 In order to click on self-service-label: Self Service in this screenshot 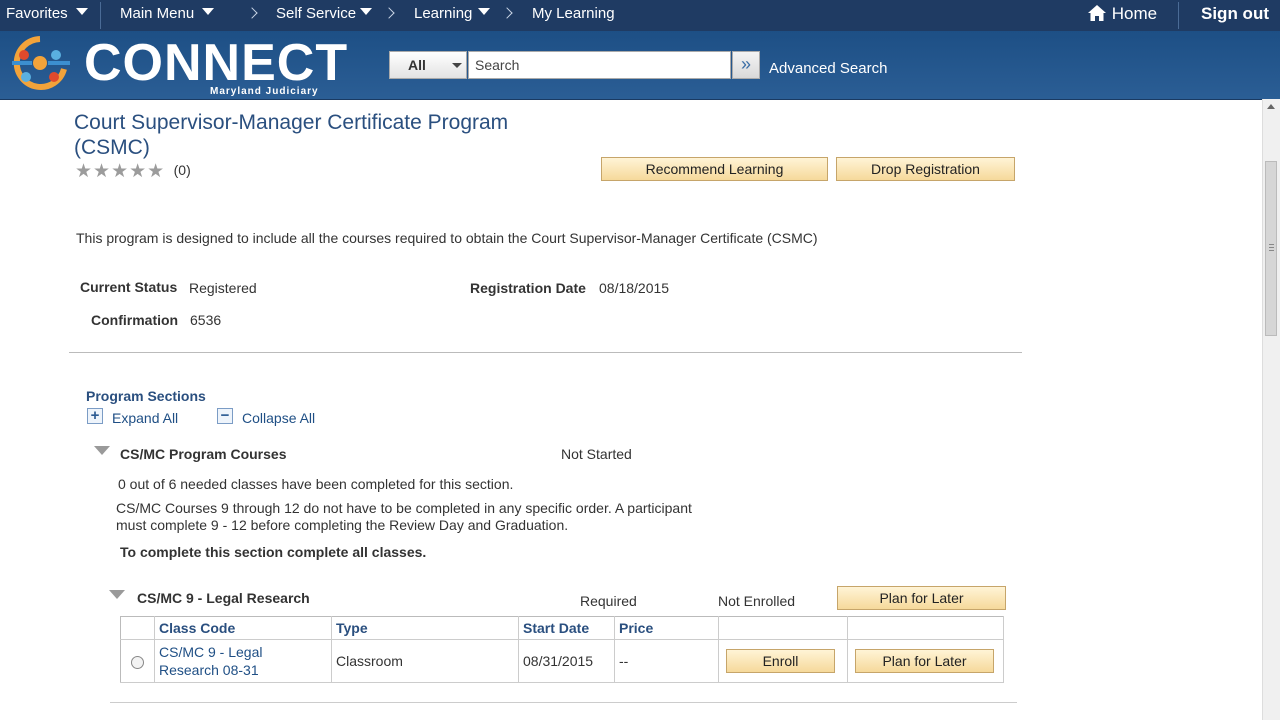, I will do `click(316, 13)`.